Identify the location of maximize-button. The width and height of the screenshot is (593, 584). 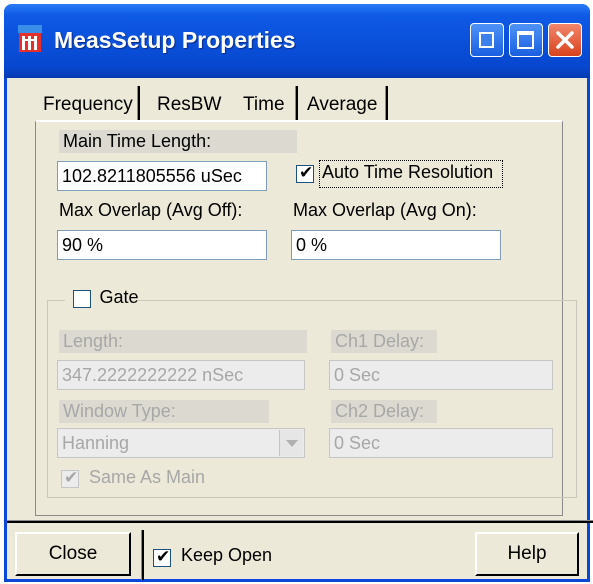
(526, 40).